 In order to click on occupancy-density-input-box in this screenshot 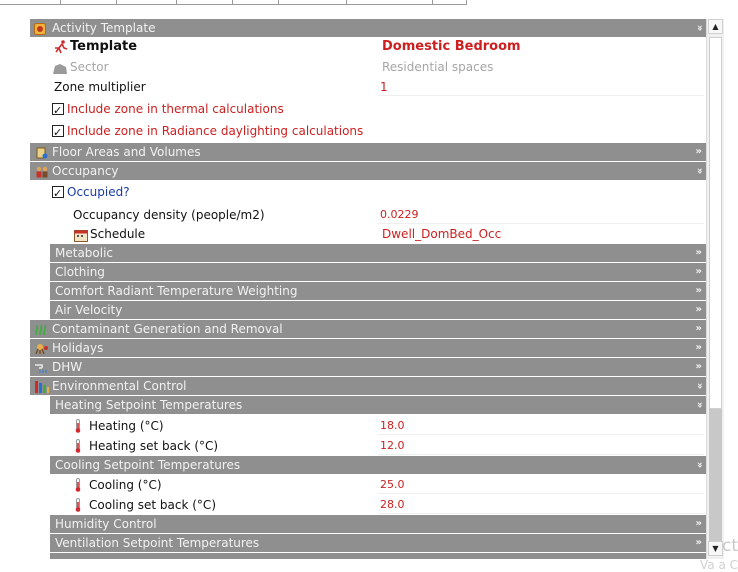, I will do `click(541, 215)`.